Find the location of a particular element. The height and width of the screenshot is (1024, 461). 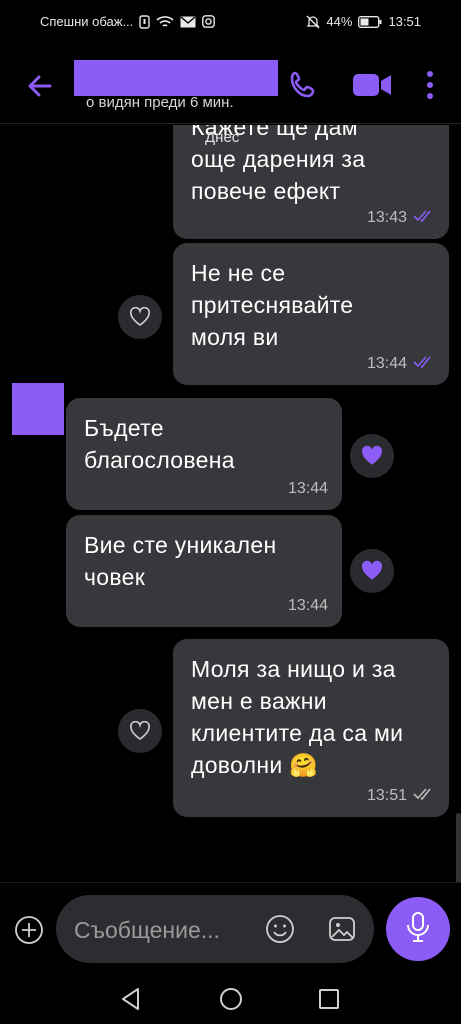

message-line: Бъдете is located at coordinates (124, 428).